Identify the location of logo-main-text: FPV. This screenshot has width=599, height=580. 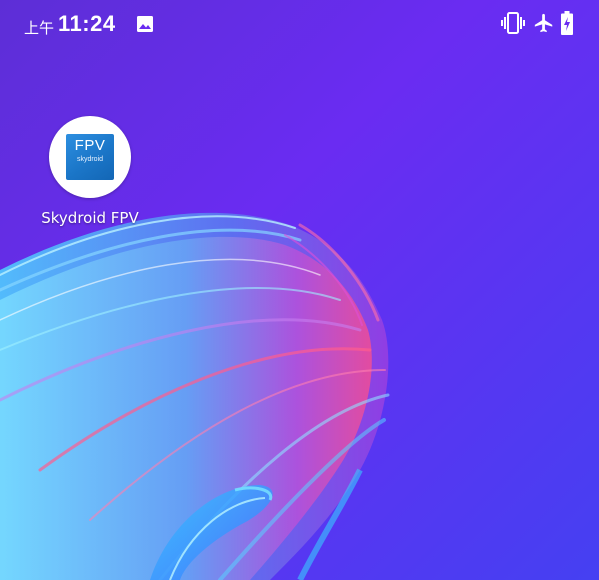
(90, 145).